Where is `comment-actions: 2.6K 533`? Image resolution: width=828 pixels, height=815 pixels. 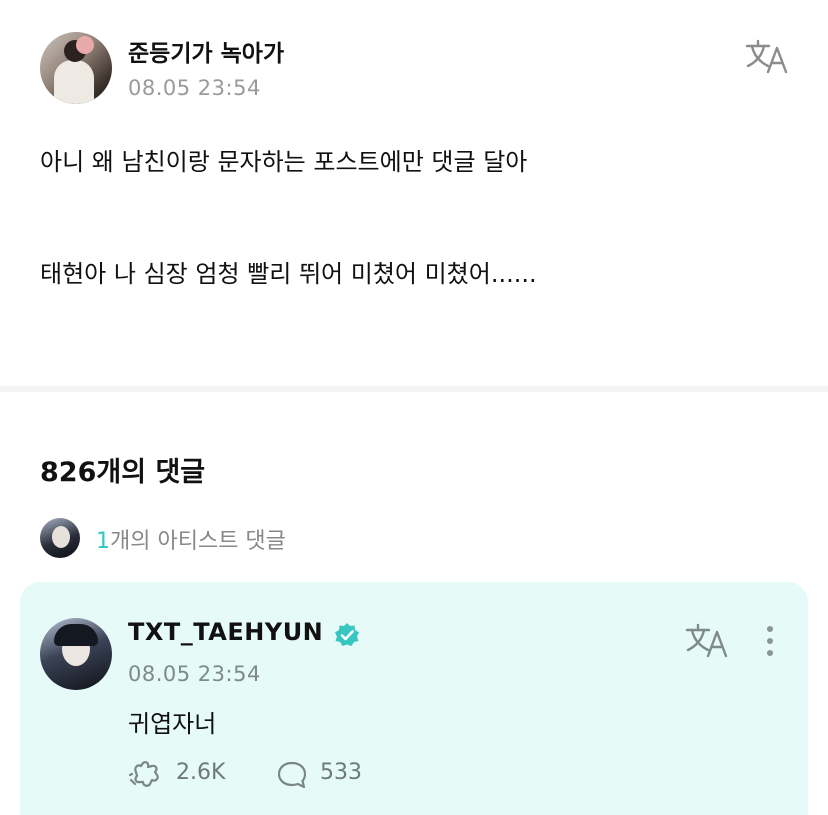 comment-actions: 2.6K 533 is located at coordinates (328, 776).